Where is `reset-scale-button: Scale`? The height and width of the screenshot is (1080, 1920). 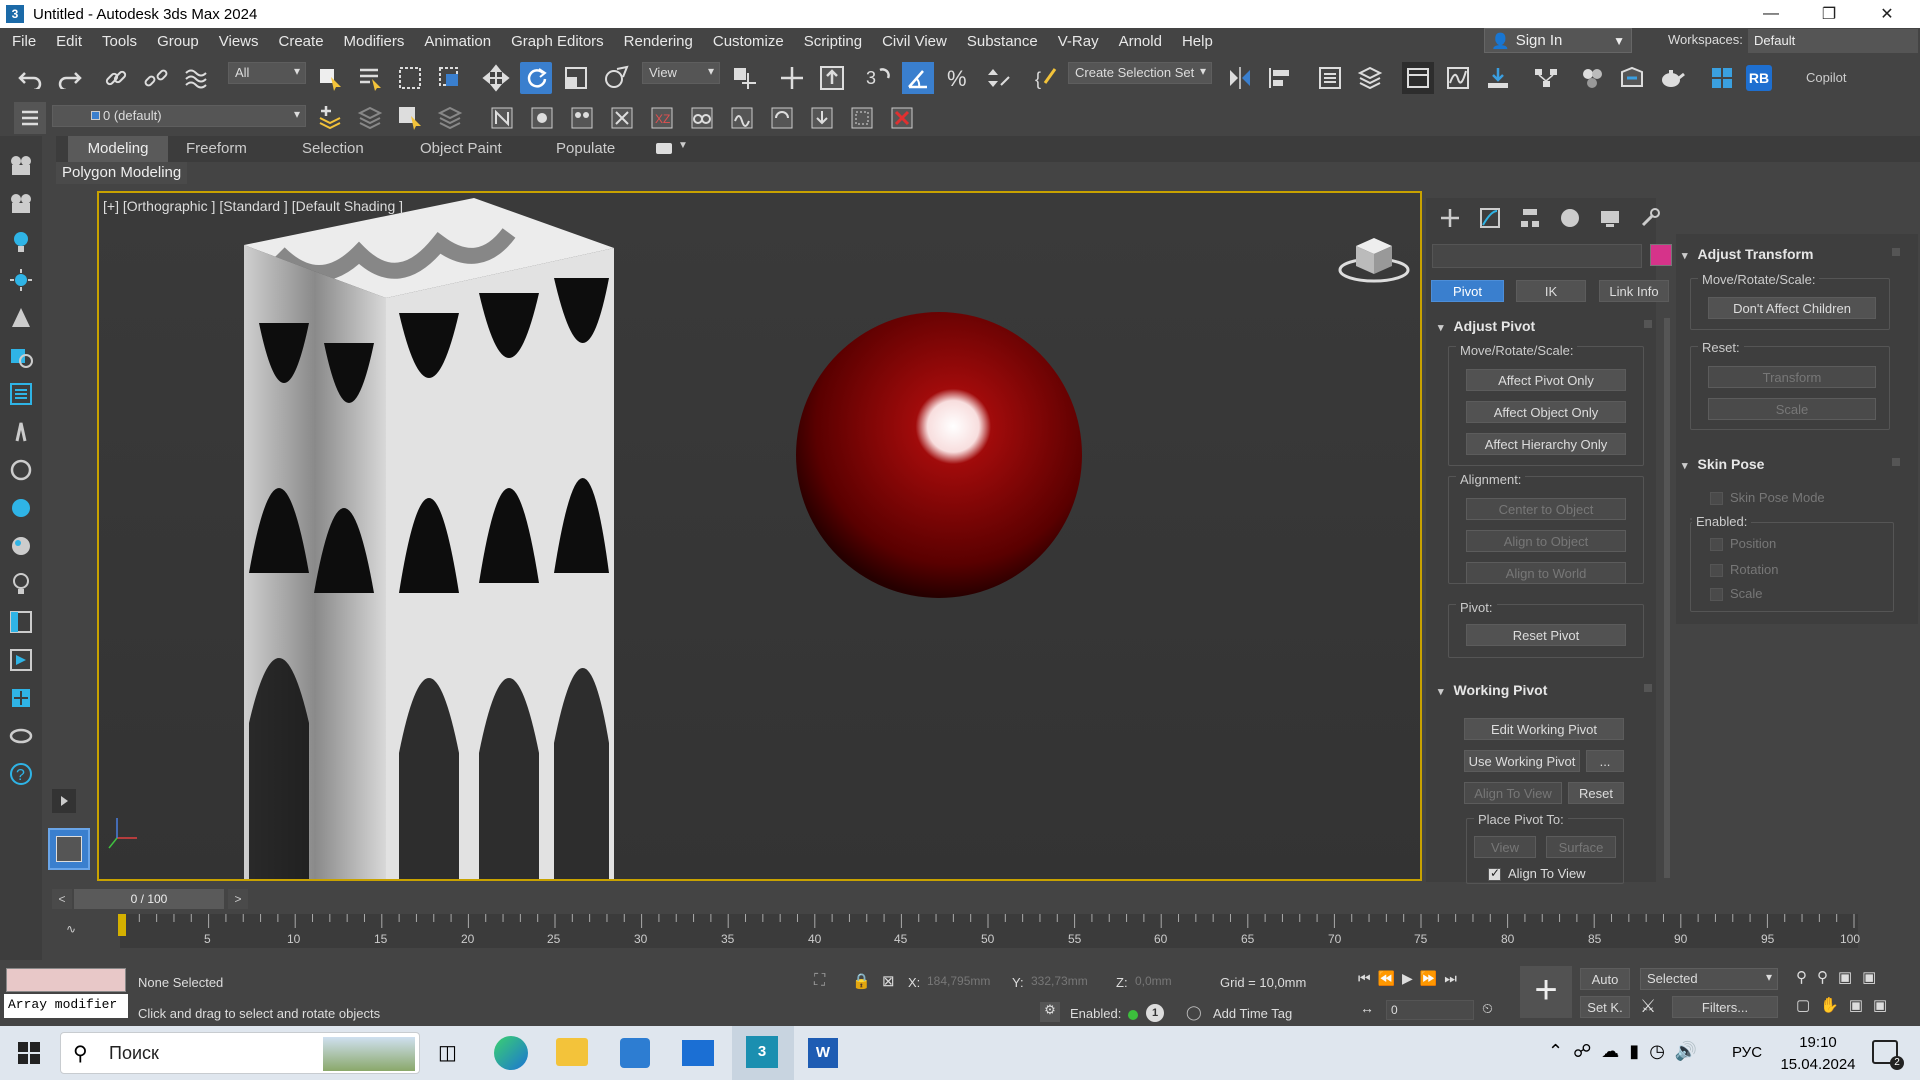
reset-scale-button: Scale is located at coordinates (1792, 409).